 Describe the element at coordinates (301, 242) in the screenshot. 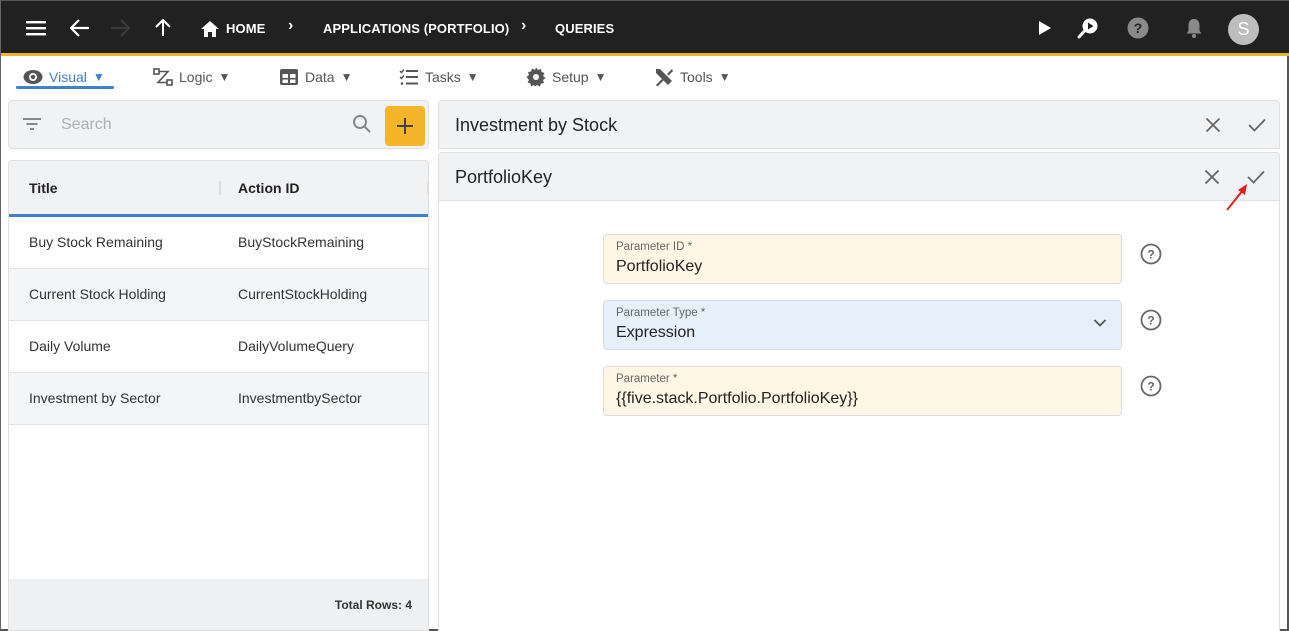

I see `cell-action-id: BuyStockRemaining` at that location.